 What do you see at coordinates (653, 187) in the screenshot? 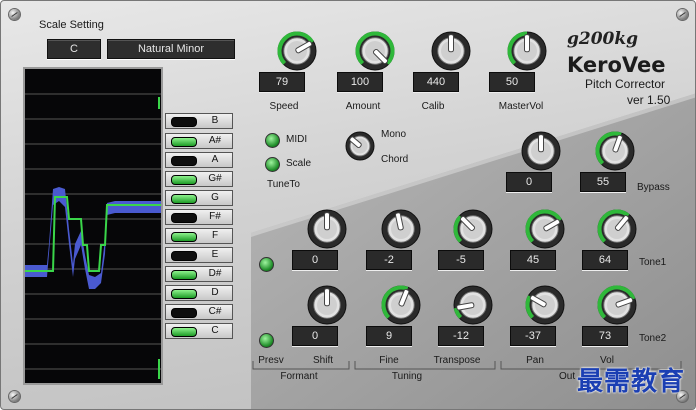
I see `bypass-label: Bypass` at bounding box center [653, 187].